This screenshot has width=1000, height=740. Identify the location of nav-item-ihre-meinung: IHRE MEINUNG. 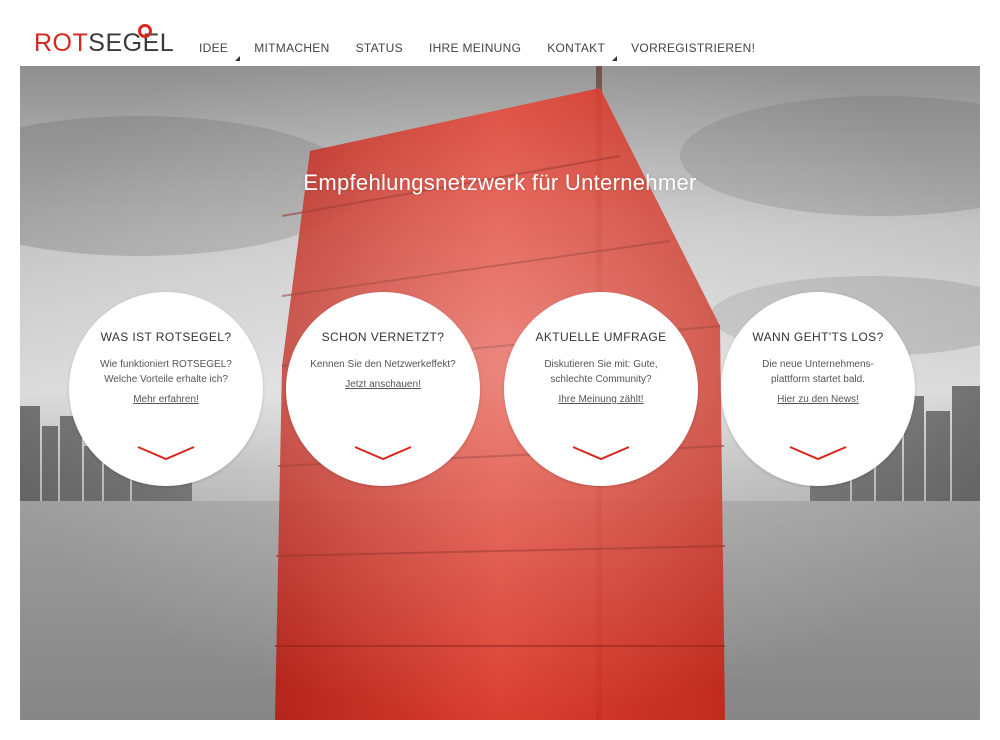
(475, 48).